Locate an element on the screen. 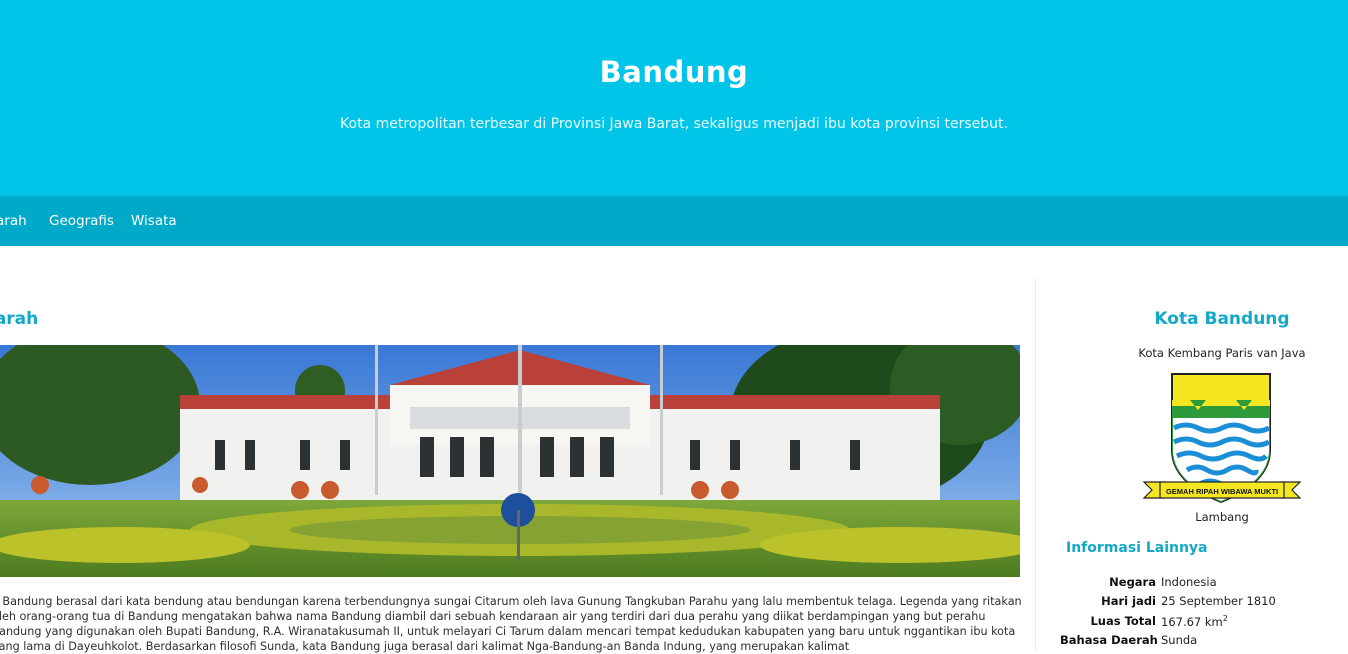  page-title: Bandung is located at coordinates (674, 72).